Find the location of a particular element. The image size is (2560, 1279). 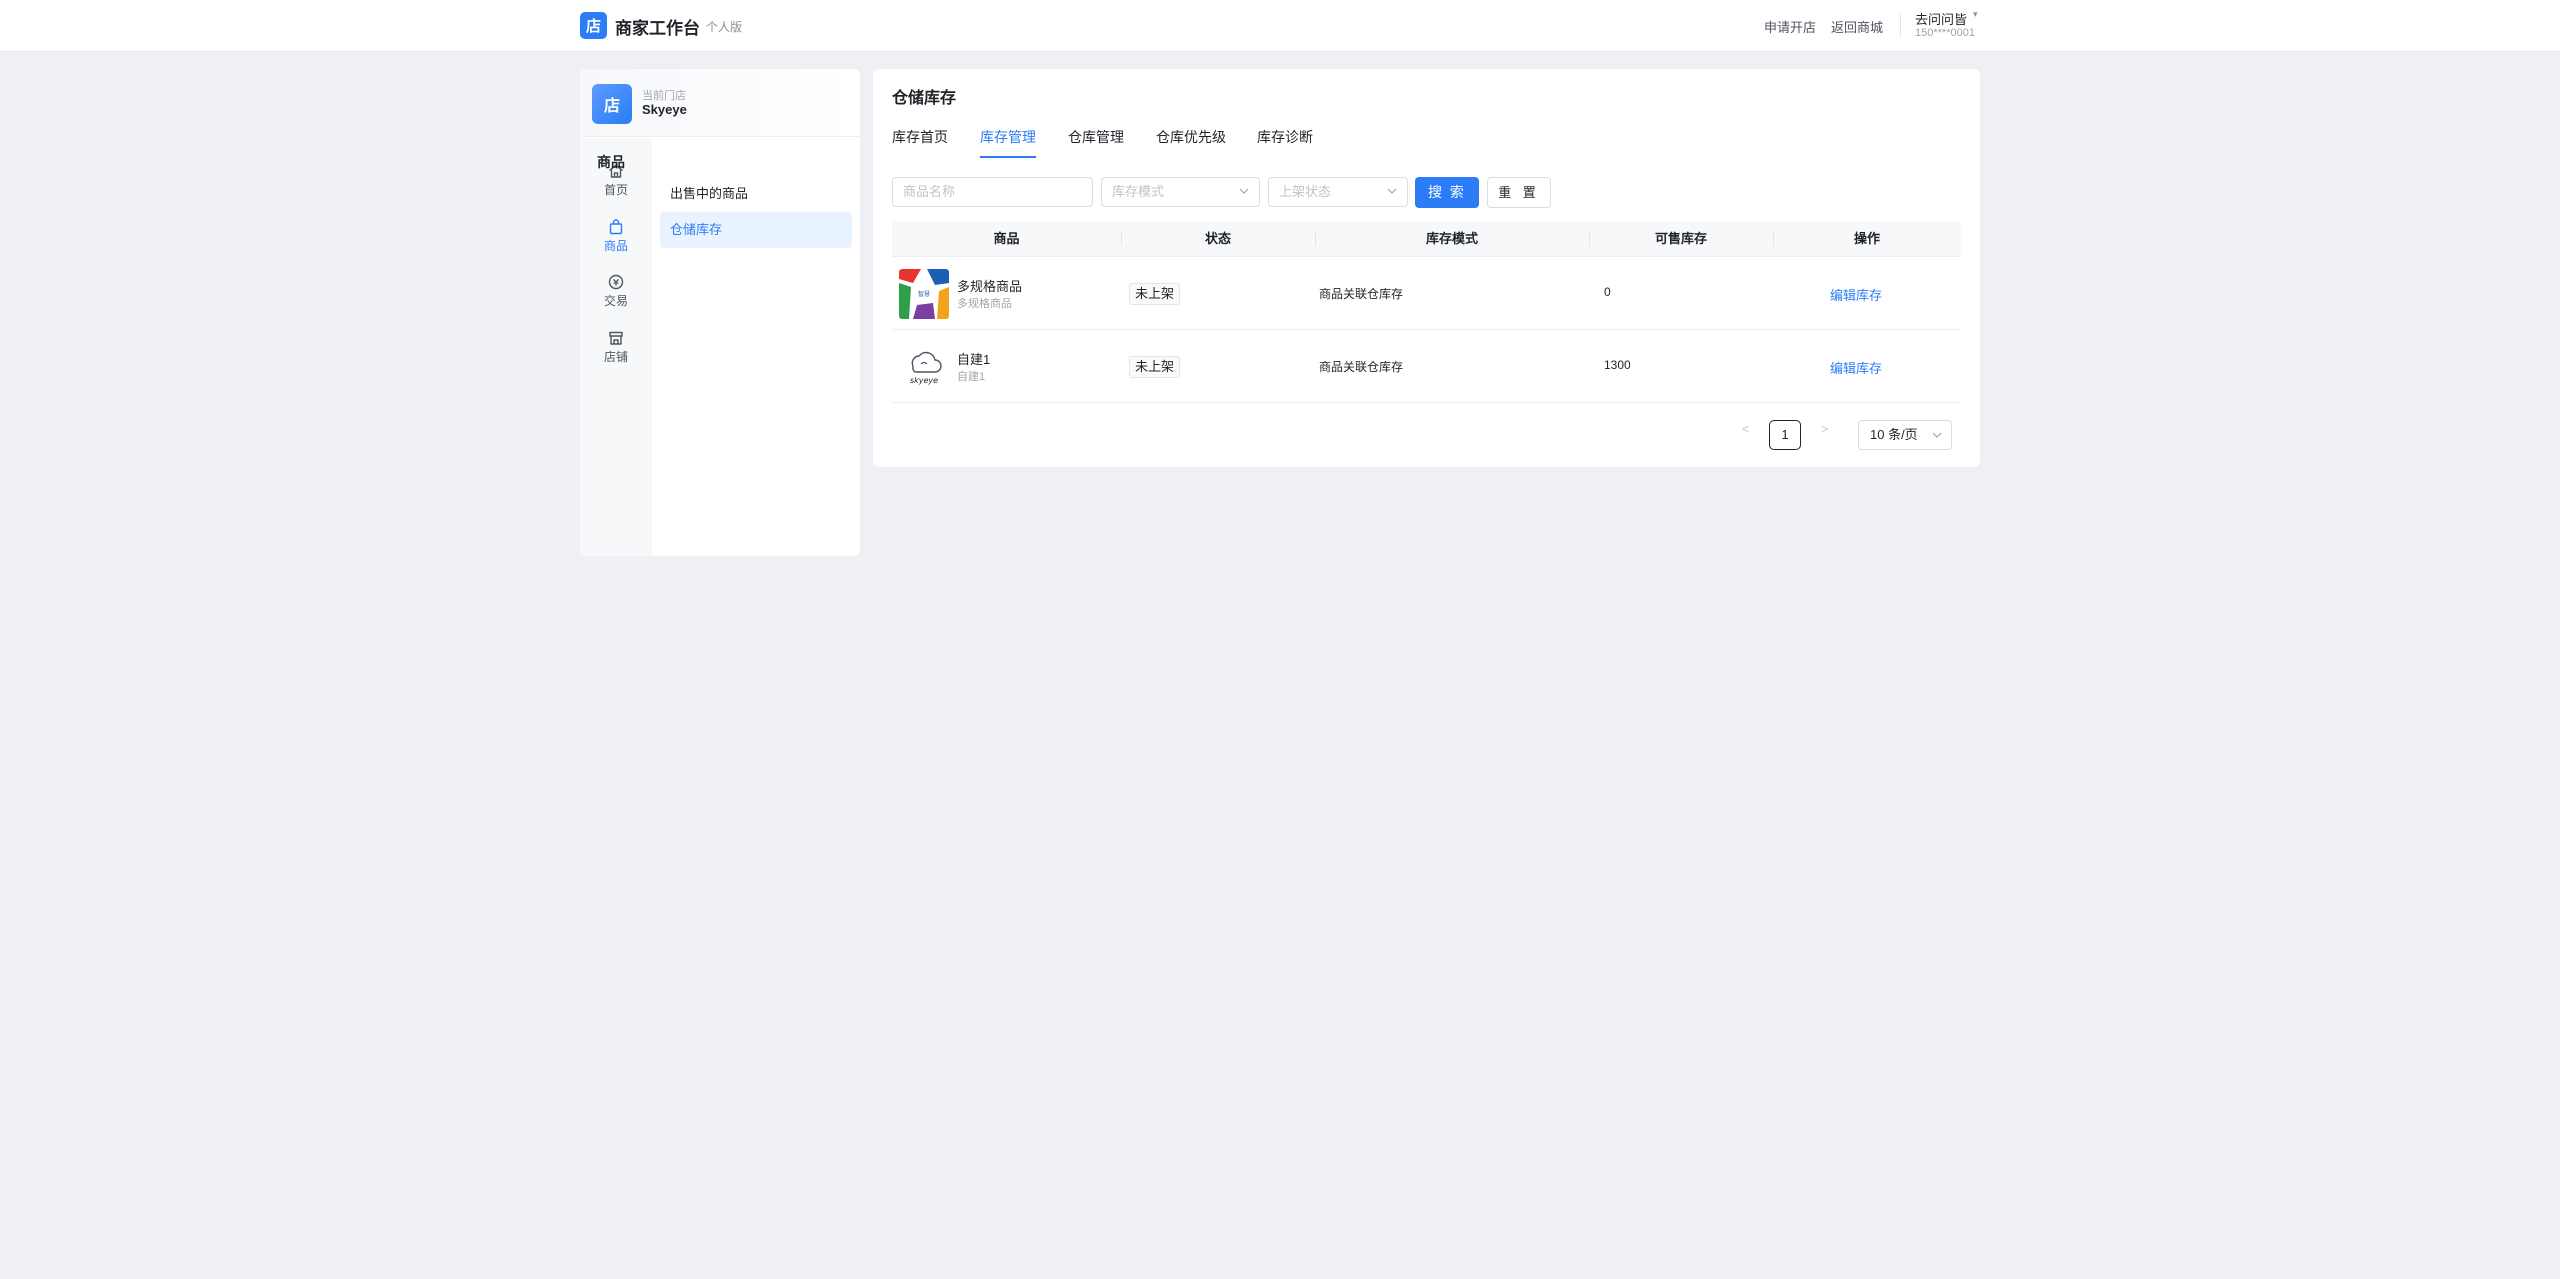

prev-page-button: < is located at coordinates (1745, 429).